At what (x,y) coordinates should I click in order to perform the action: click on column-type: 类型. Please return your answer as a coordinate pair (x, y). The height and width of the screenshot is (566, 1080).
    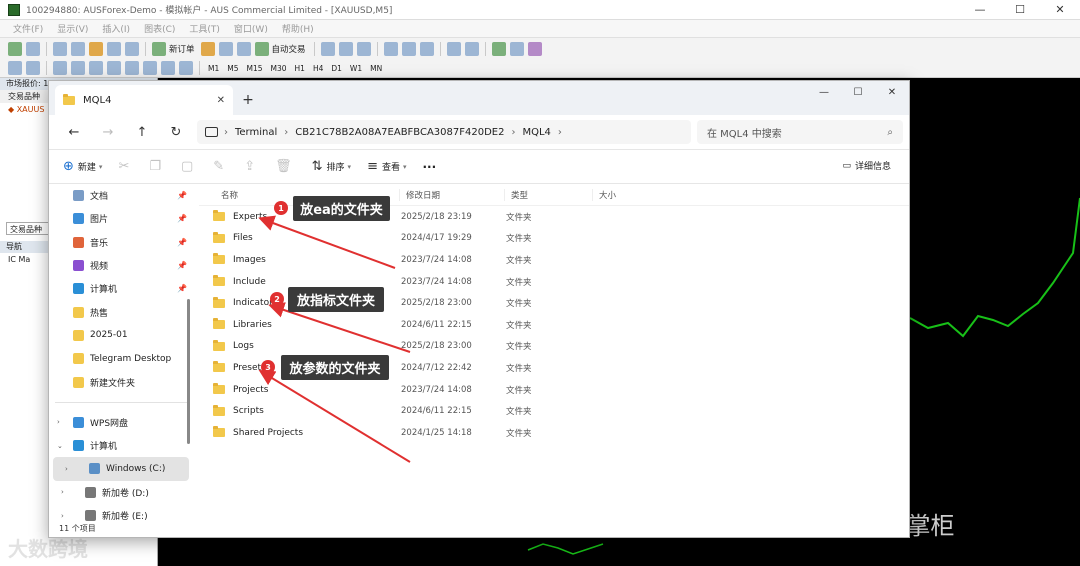
    Looking at the image, I should click on (548, 194).